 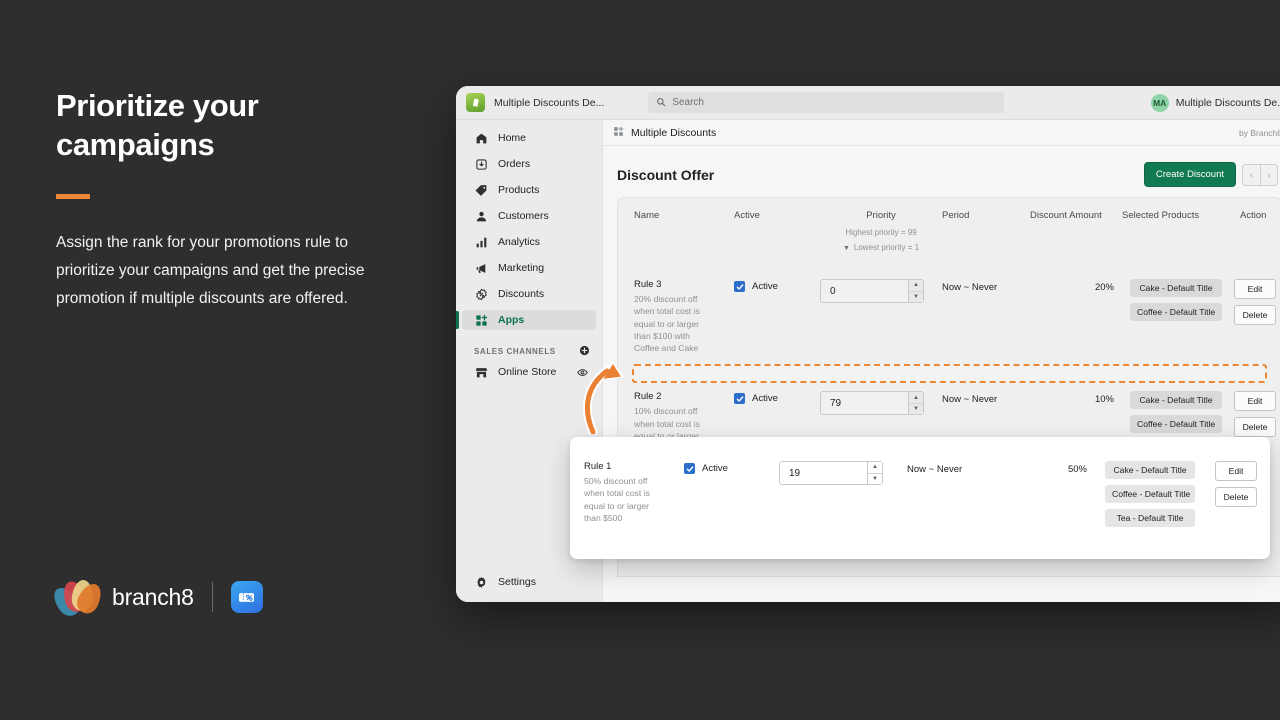 What do you see at coordinates (1077, 469) in the screenshot?
I see `amount-cell: 50%` at bounding box center [1077, 469].